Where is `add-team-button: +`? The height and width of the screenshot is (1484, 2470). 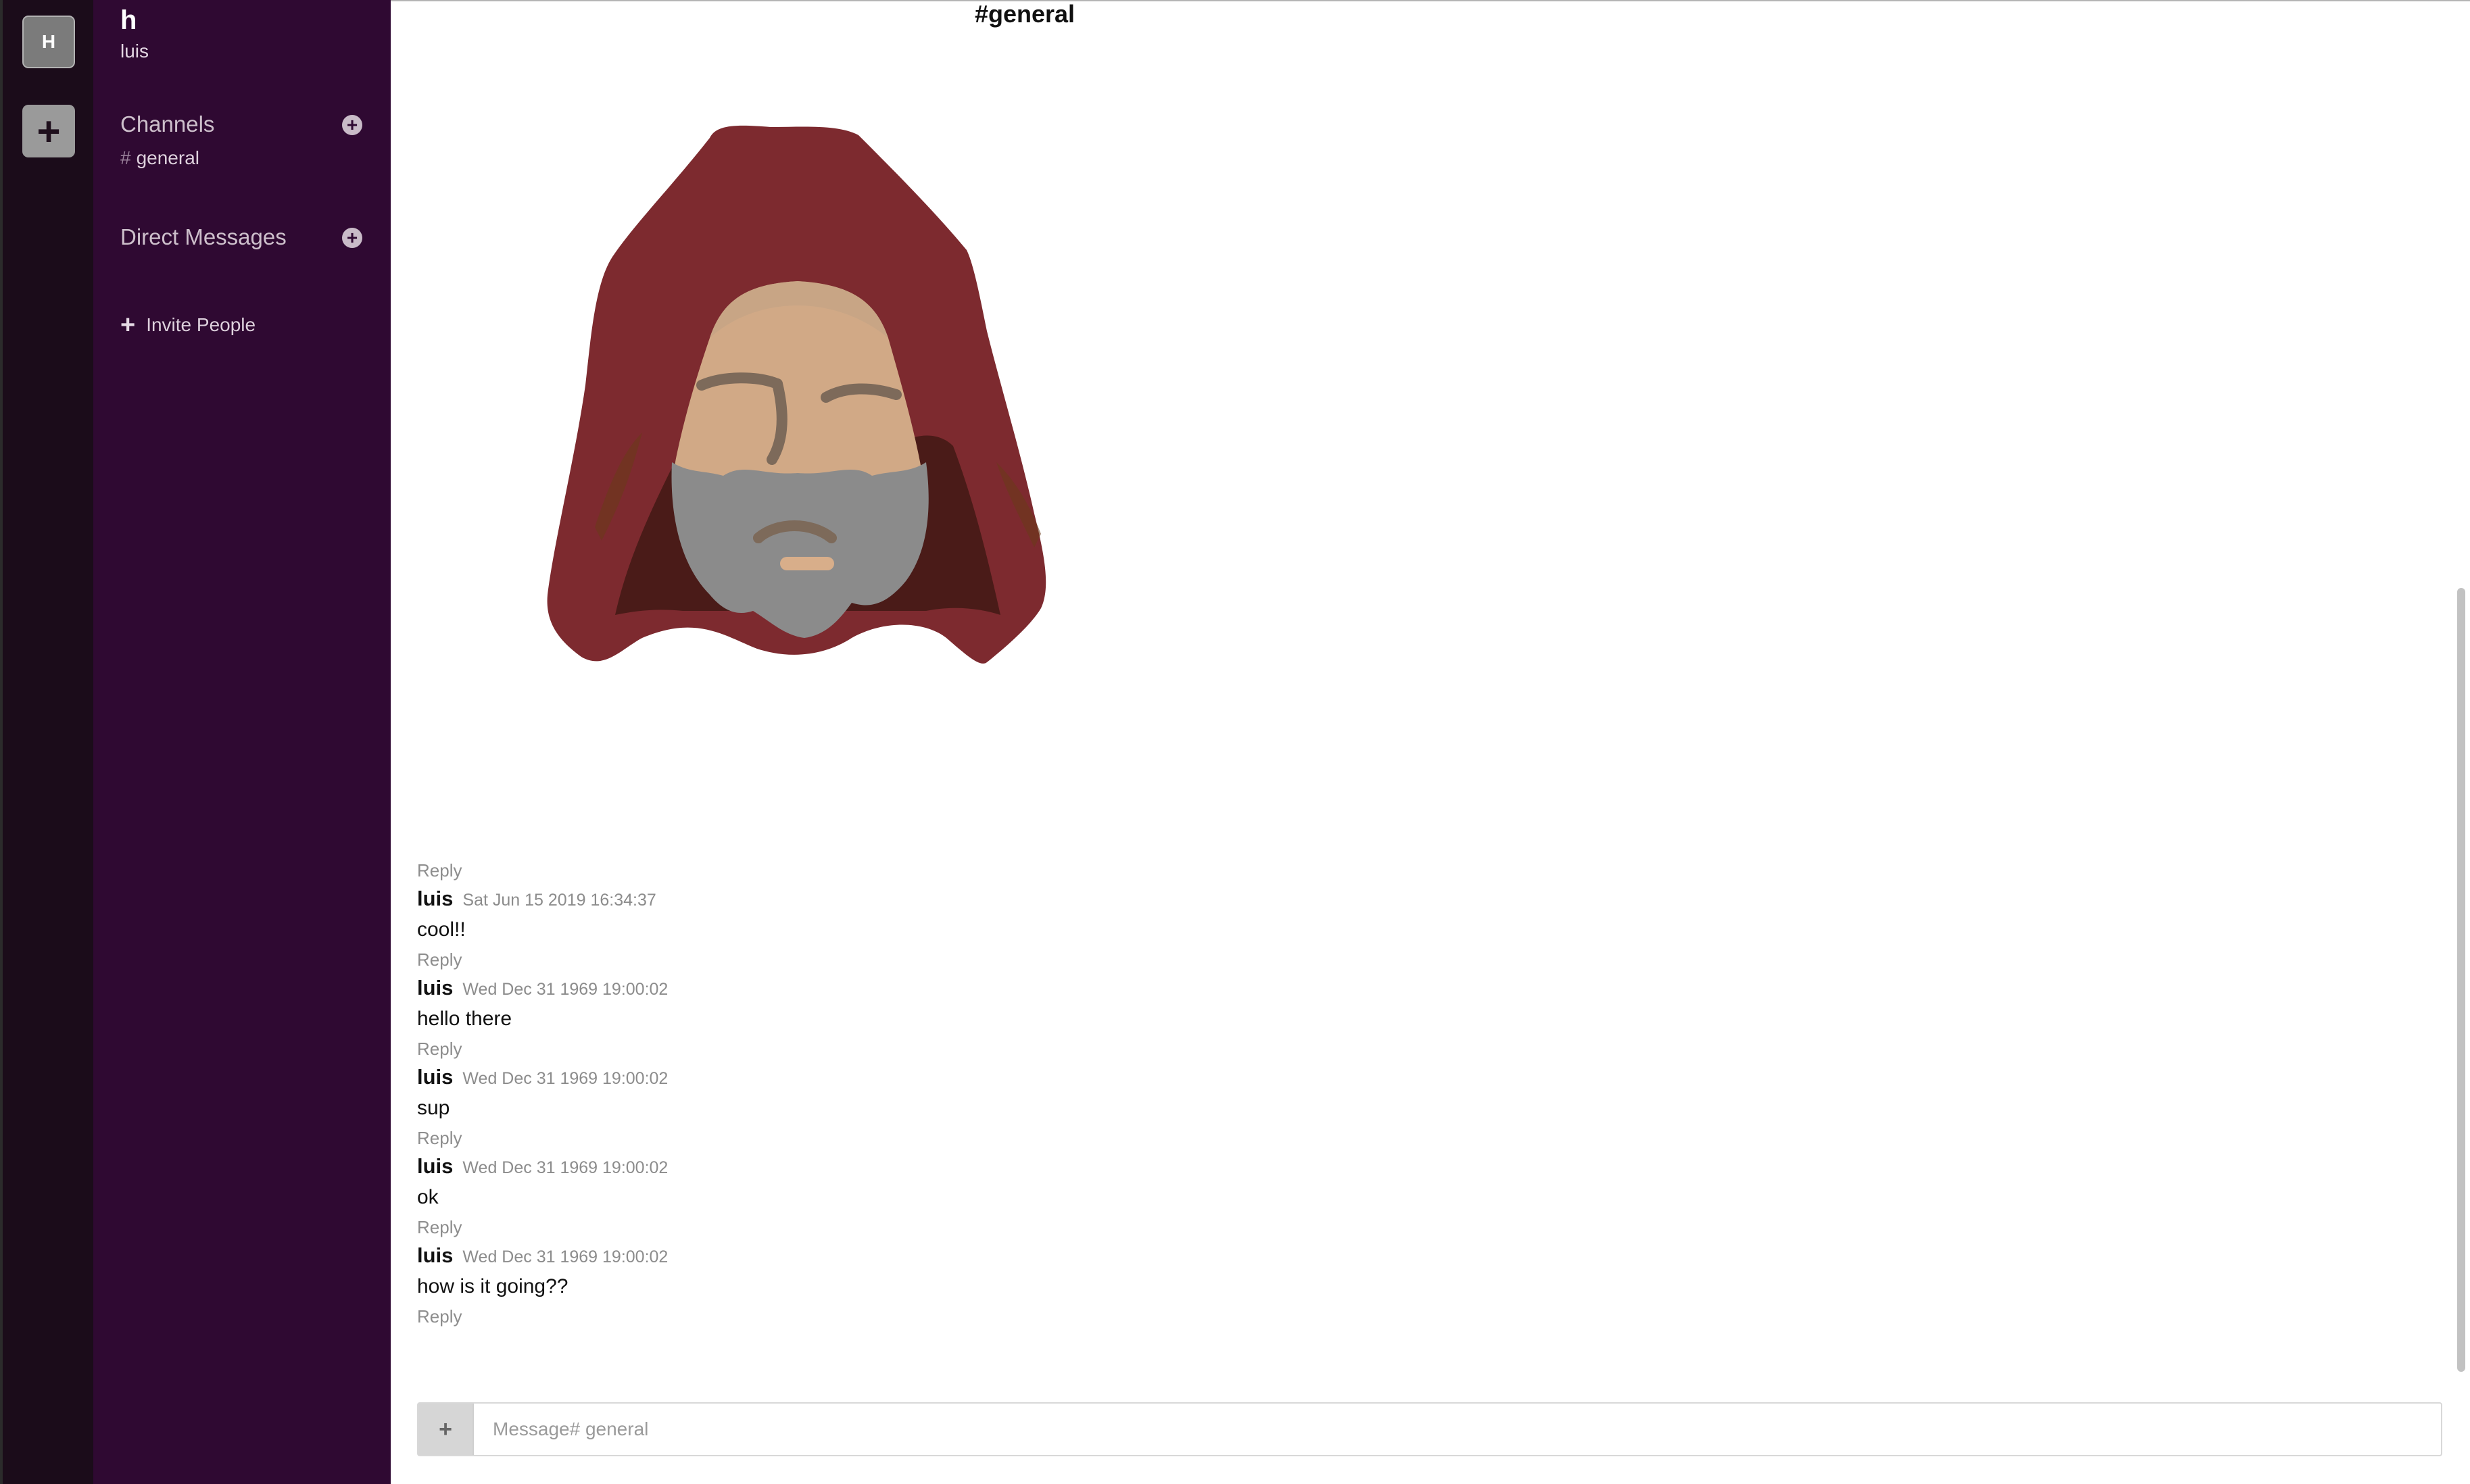
add-team-button: + is located at coordinates (49, 131).